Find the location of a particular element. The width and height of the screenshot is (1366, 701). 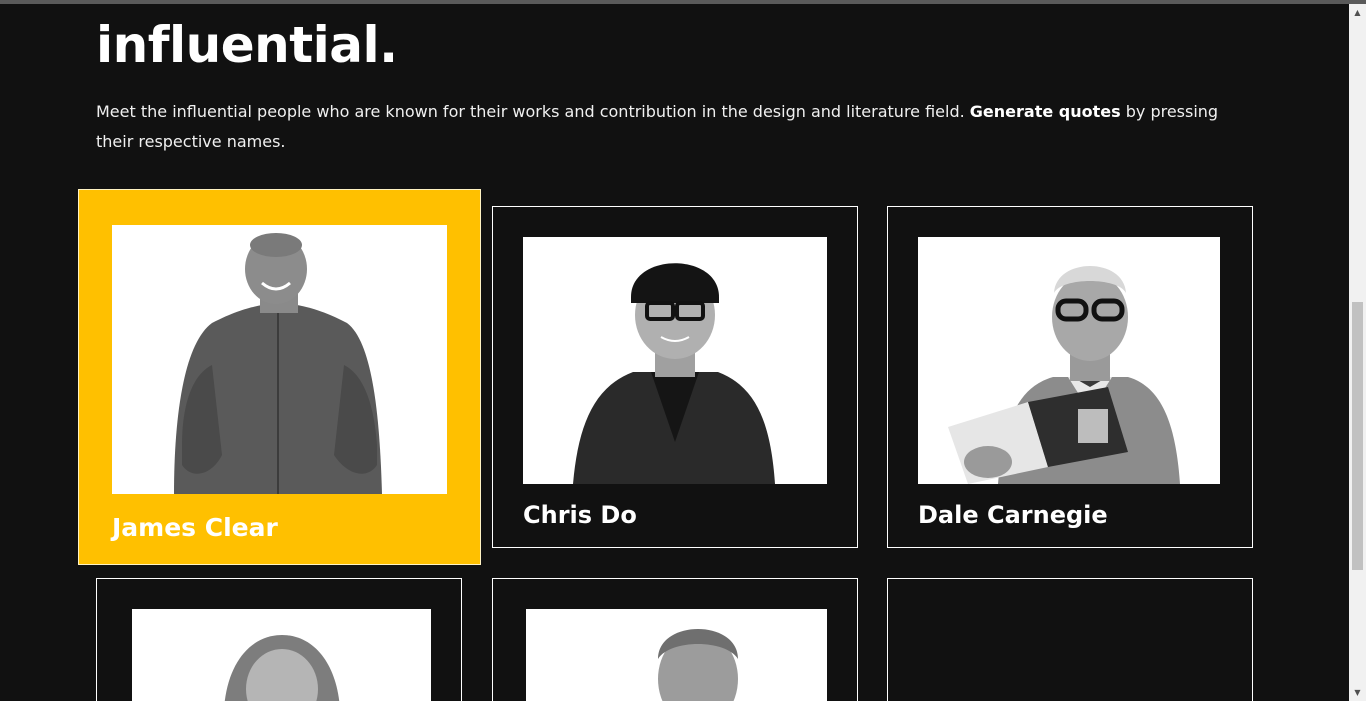

person-name: Chris Do is located at coordinates (690, 515).